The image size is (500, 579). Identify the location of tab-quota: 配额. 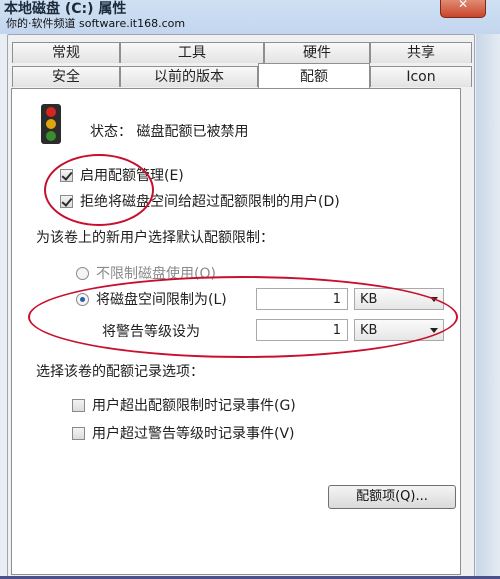
(314, 75).